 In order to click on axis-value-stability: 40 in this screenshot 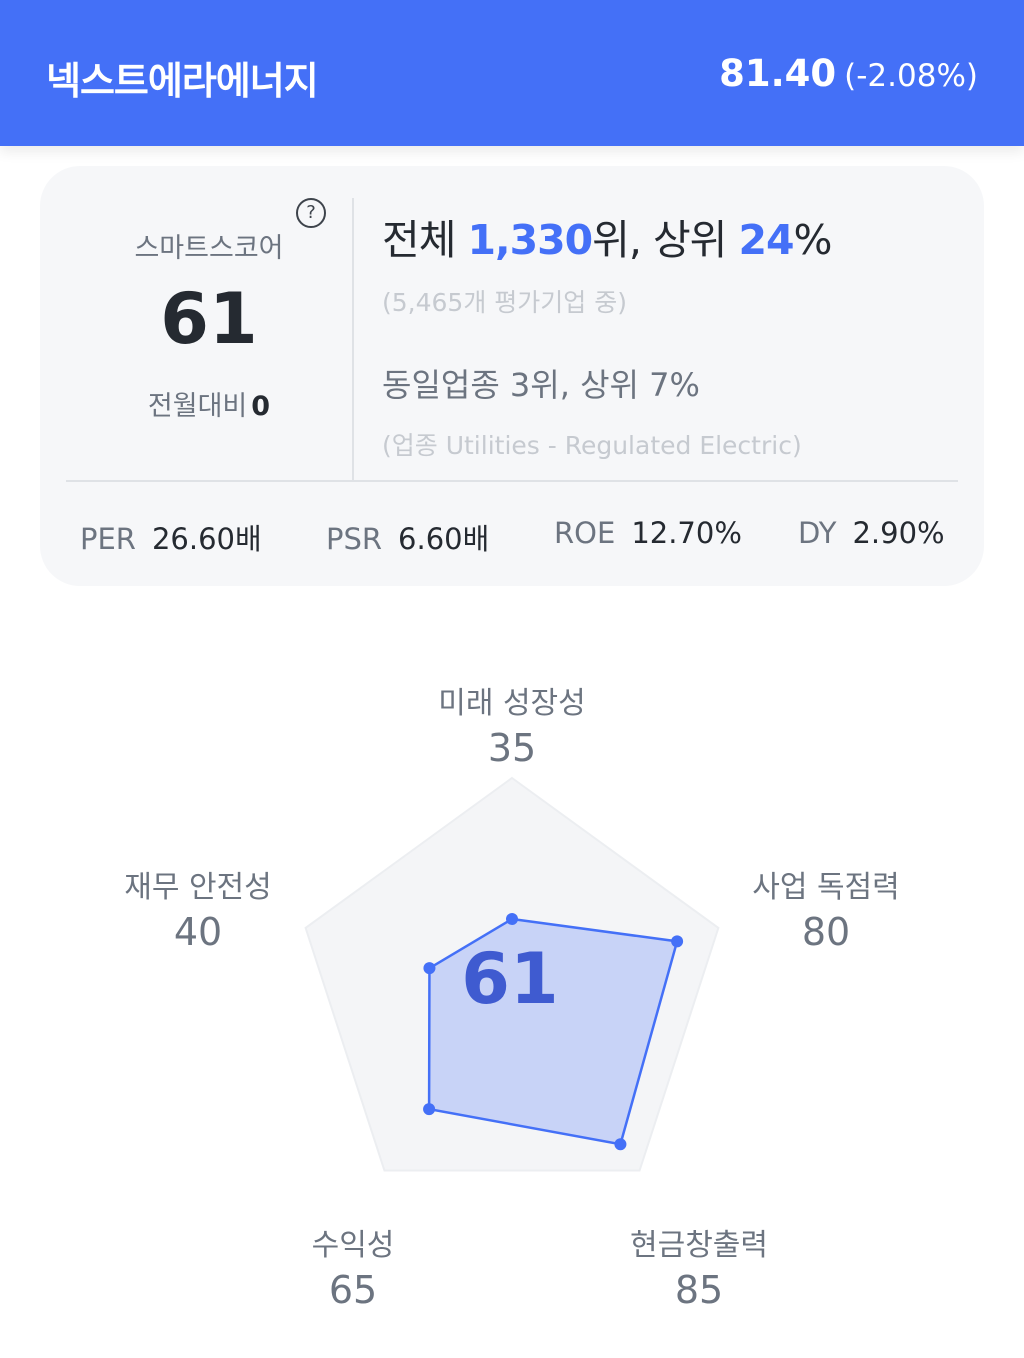, I will do `click(198, 932)`.